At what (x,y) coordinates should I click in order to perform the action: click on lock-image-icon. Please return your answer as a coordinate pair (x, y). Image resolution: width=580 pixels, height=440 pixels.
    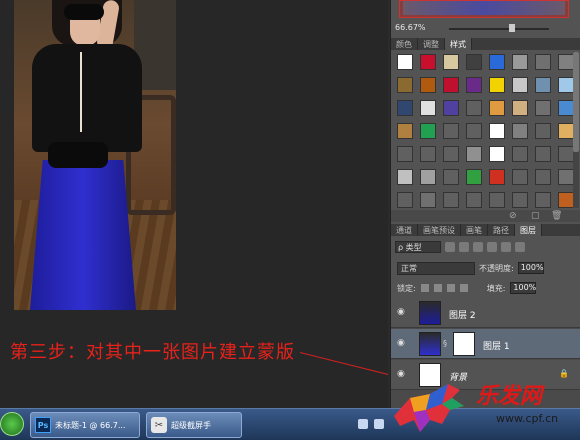
    Looking at the image, I should click on (437, 288).